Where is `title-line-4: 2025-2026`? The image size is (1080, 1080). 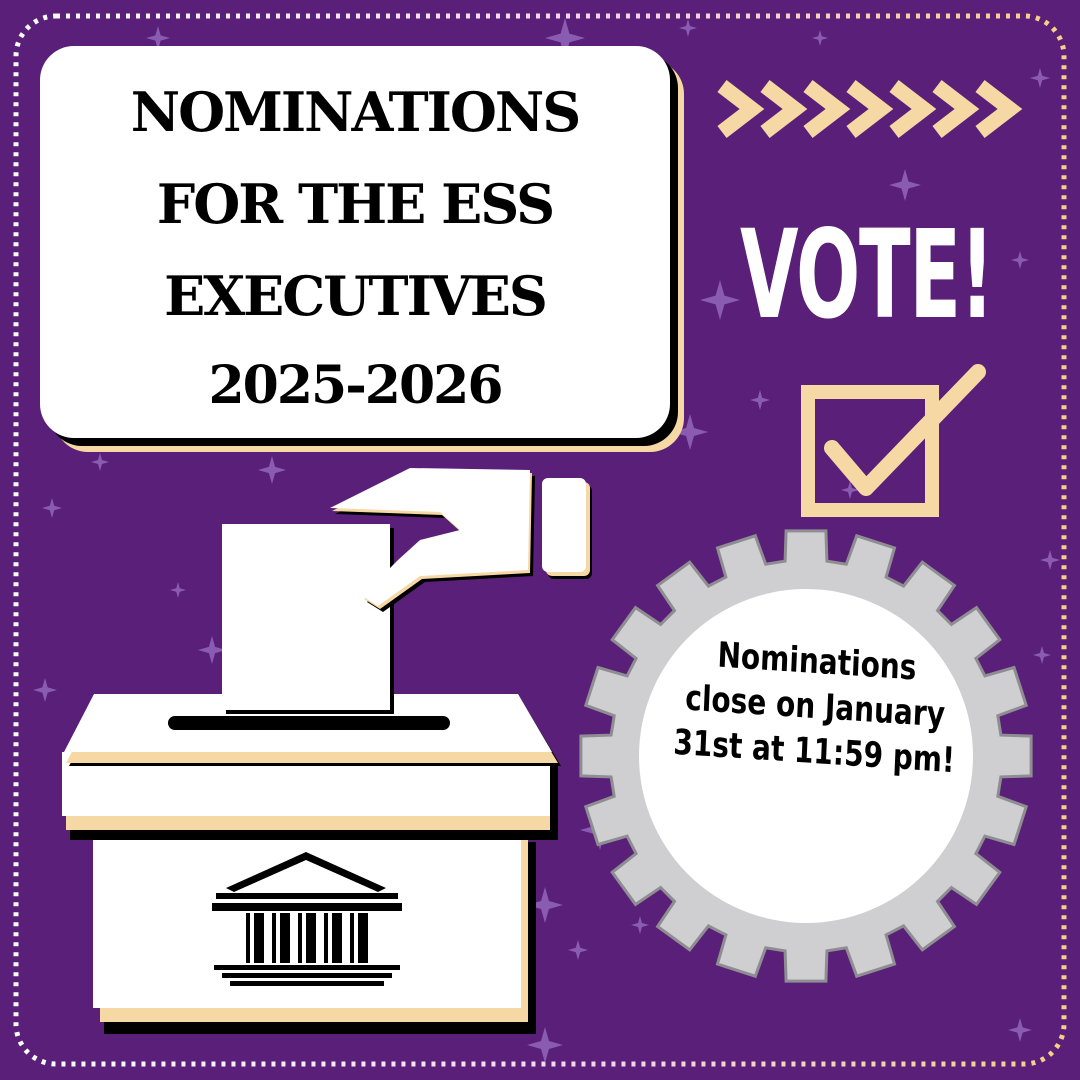 title-line-4: 2025-2026 is located at coordinates (355, 385).